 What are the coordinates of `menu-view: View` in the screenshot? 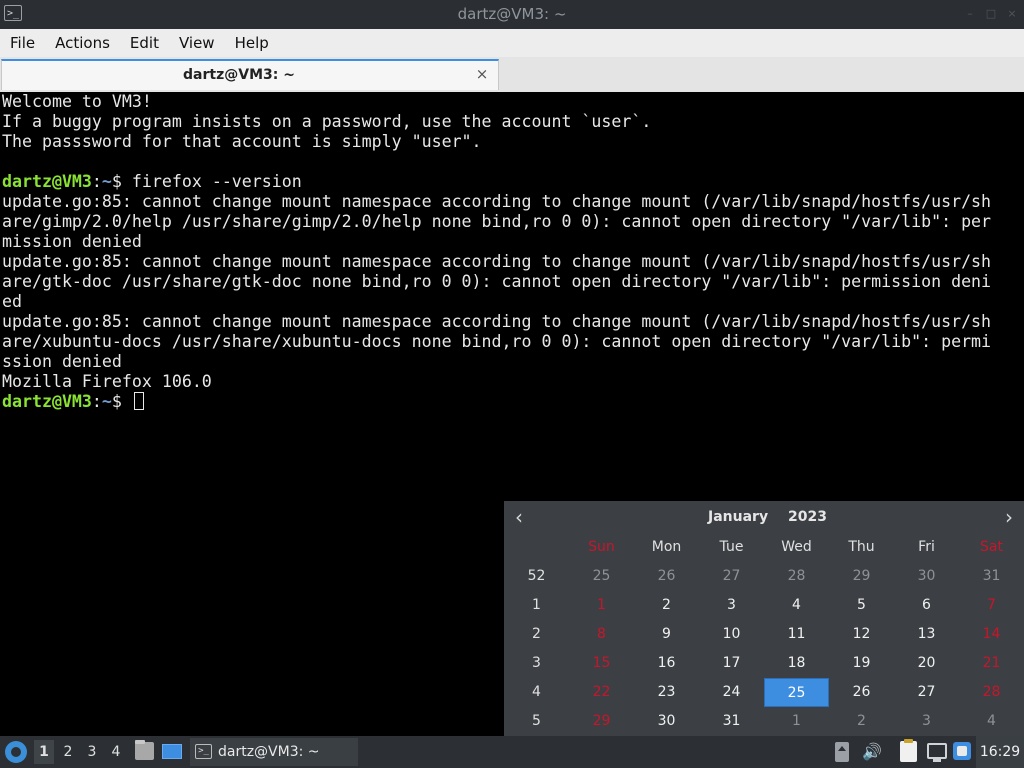 It's located at (197, 43).